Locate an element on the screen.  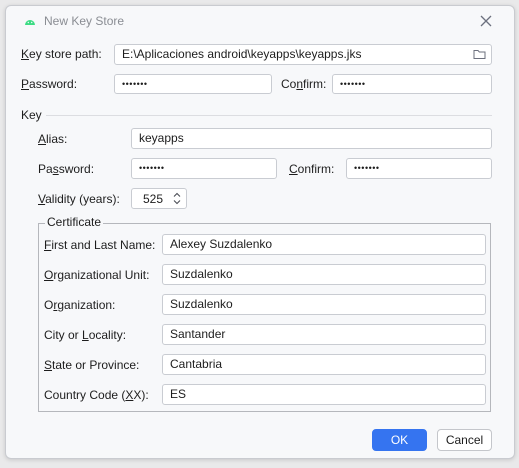
key-separator is located at coordinates (269, 115).